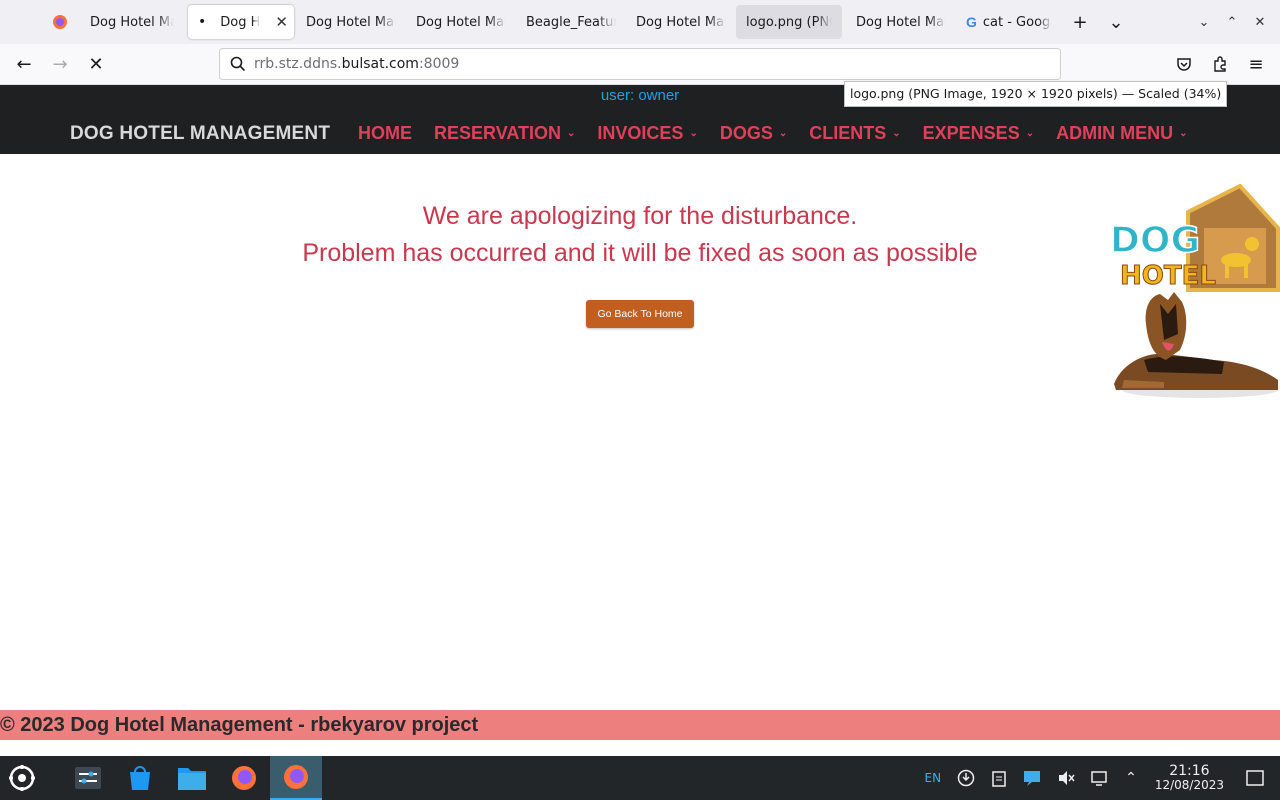 Image resolution: width=1280 pixels, height=800 pixels. What do you see at coordinates (1232, 22) in the screenshot?
I see `maximize-window-icon: ⌃` at bounding box center [1232, 22].